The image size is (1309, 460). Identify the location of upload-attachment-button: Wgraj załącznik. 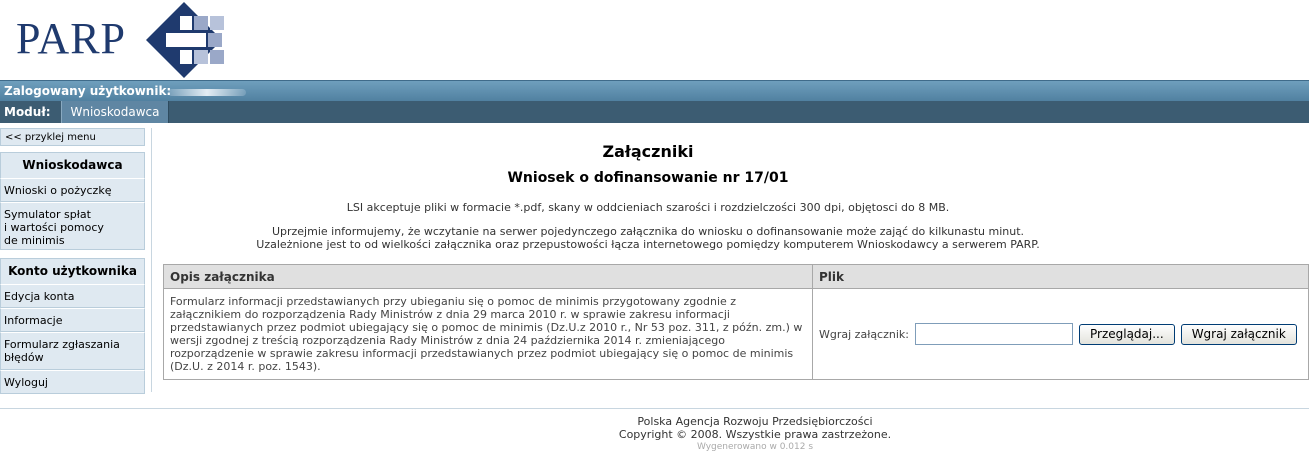
(1238, 334).